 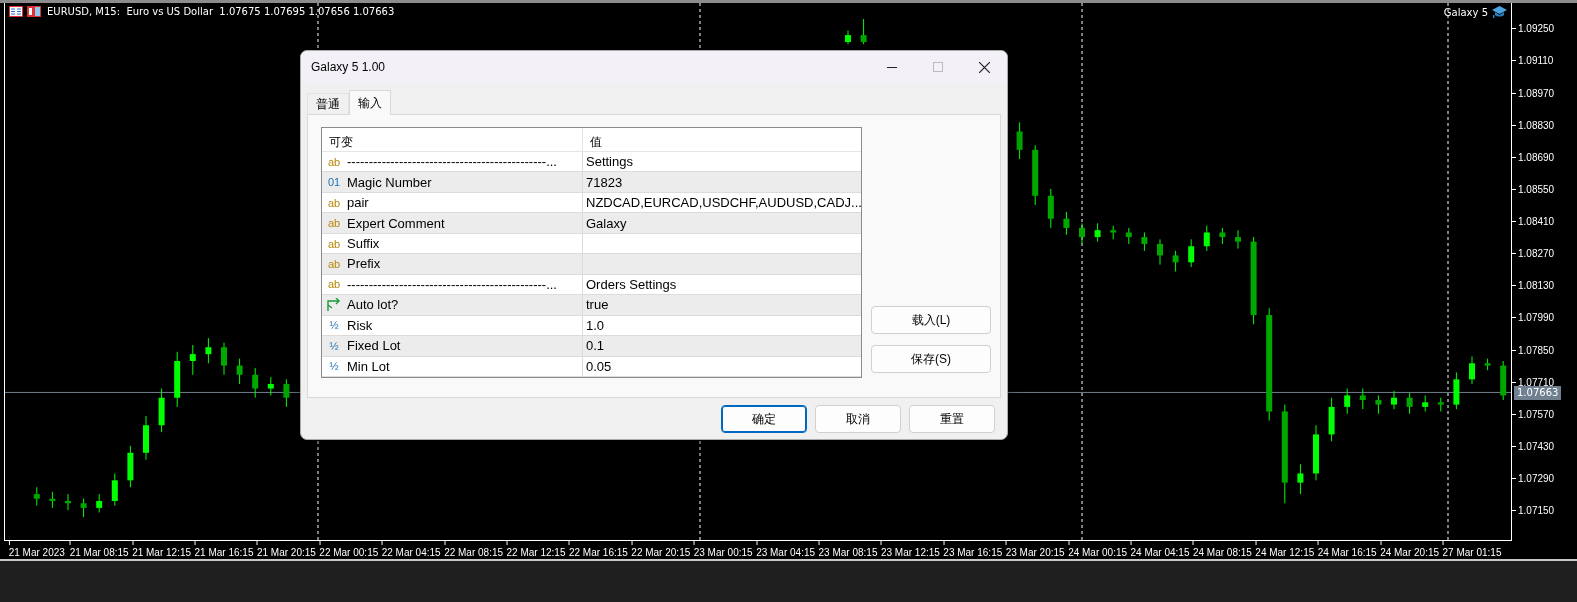 What do you see at coordinates (1410, 553) in the screenshot?
I see `time-label: 24 Mar 20:15` at bounding box center [1410, 553].